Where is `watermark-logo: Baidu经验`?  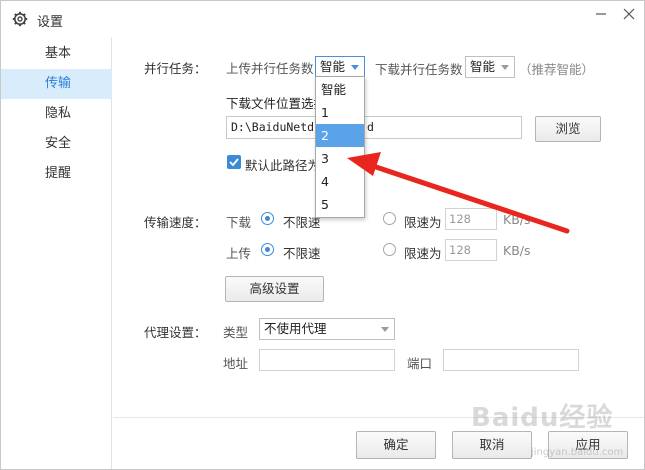
watermark-logo: Baidu经验 is located at coordinates (542, 418).